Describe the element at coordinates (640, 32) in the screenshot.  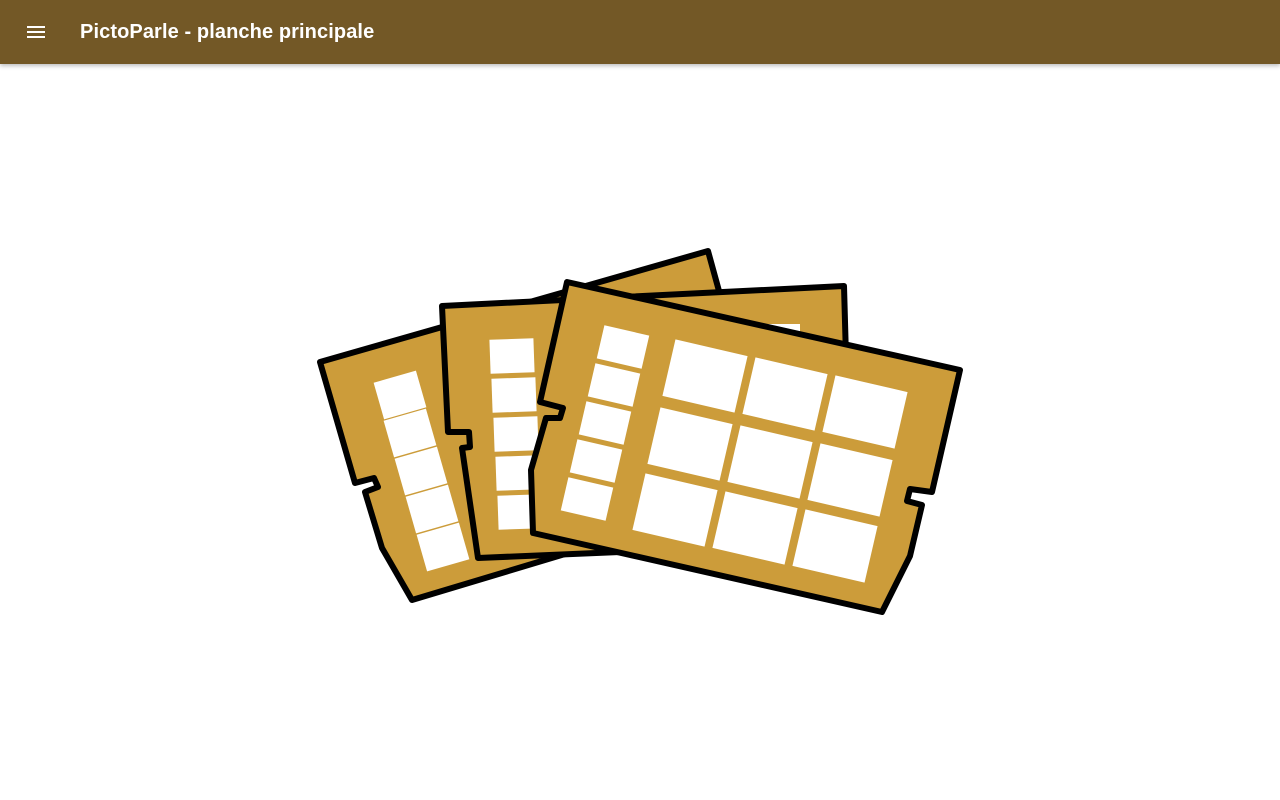
I see `app-bar: PictoParle - planche principale` at that location.